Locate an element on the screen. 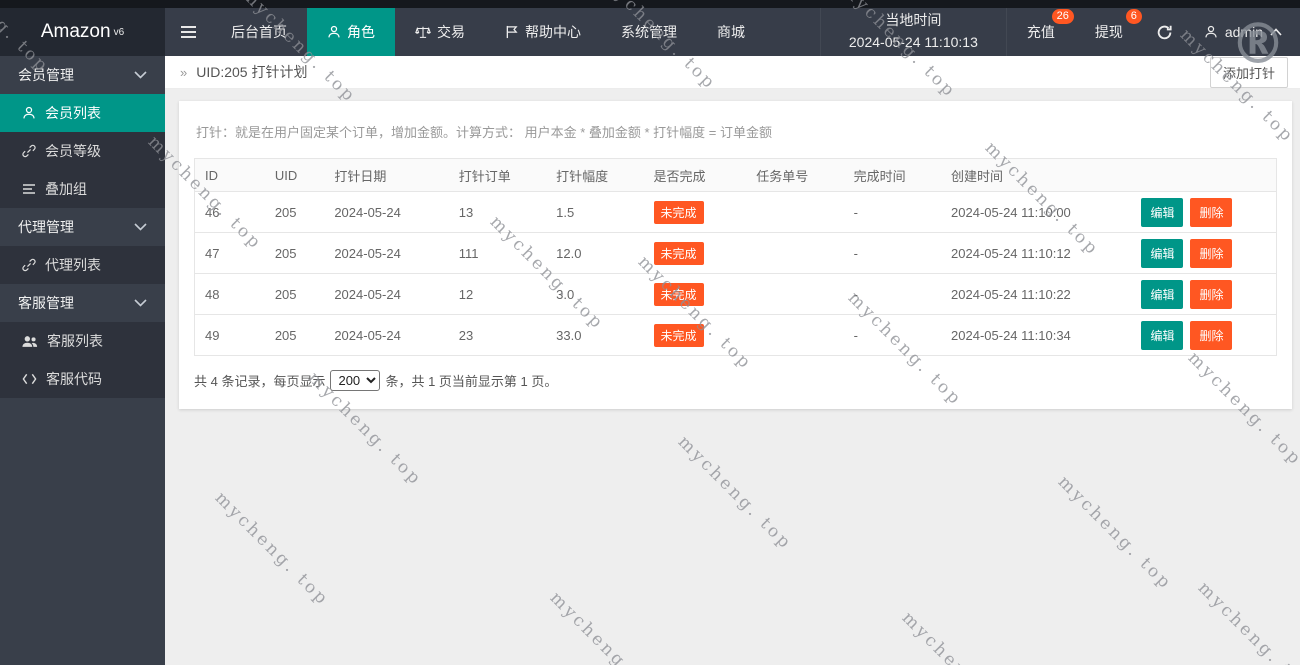 Image resolution: width=1300 pixels, height=665 pixels. topnav-item-label: 后台首页 is located at coordinates (259, 32).